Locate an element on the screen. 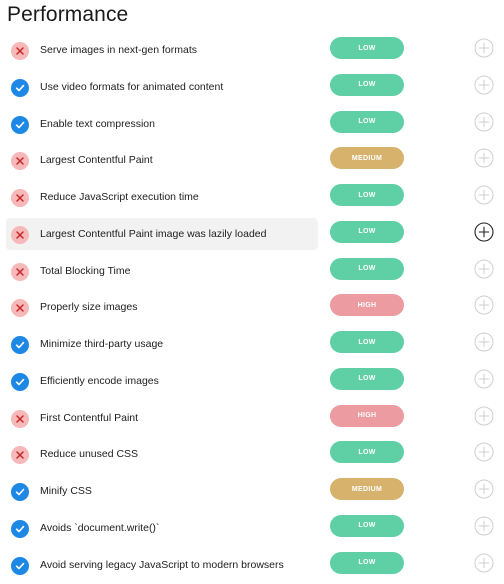  audit-row: Reduce JavaScript execution time LOW is located at coordinates (252, 197).